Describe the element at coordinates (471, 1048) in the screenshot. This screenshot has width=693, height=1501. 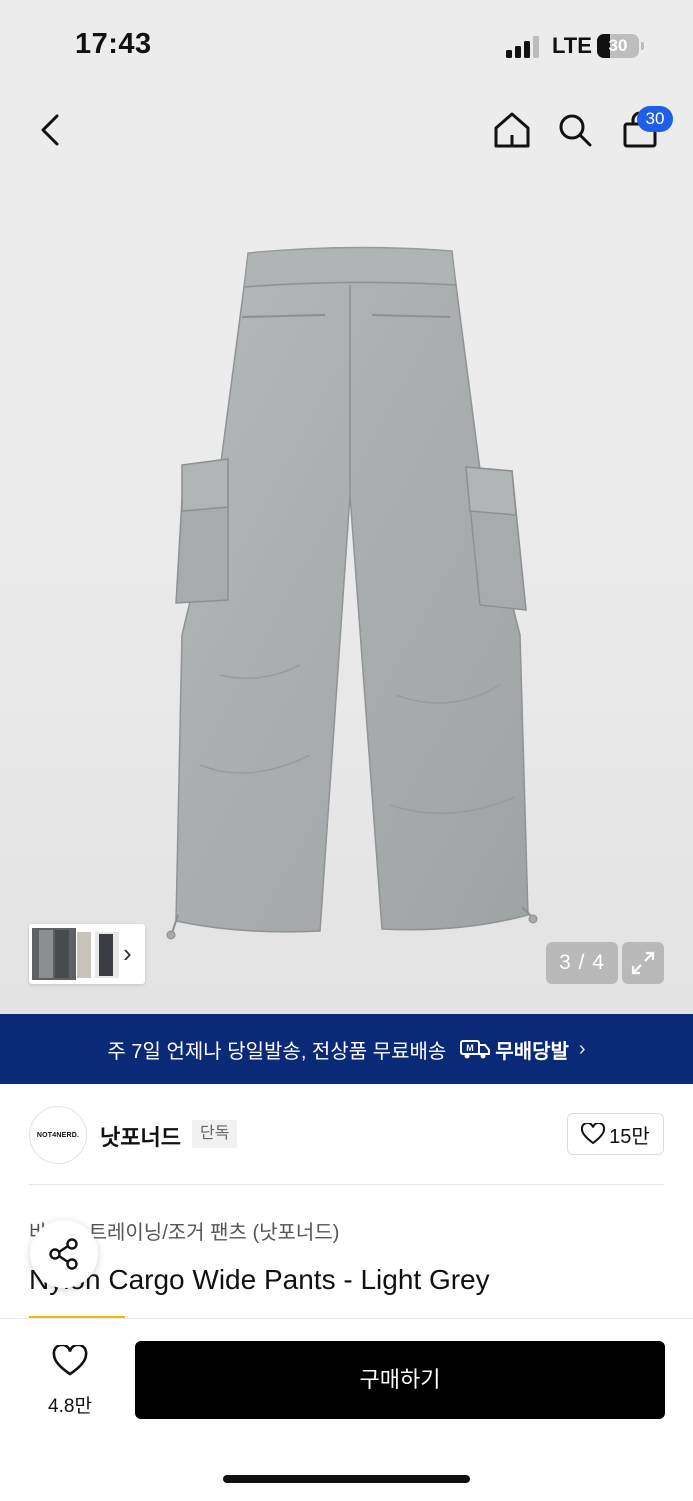
I see `svg-text: M` at that location.